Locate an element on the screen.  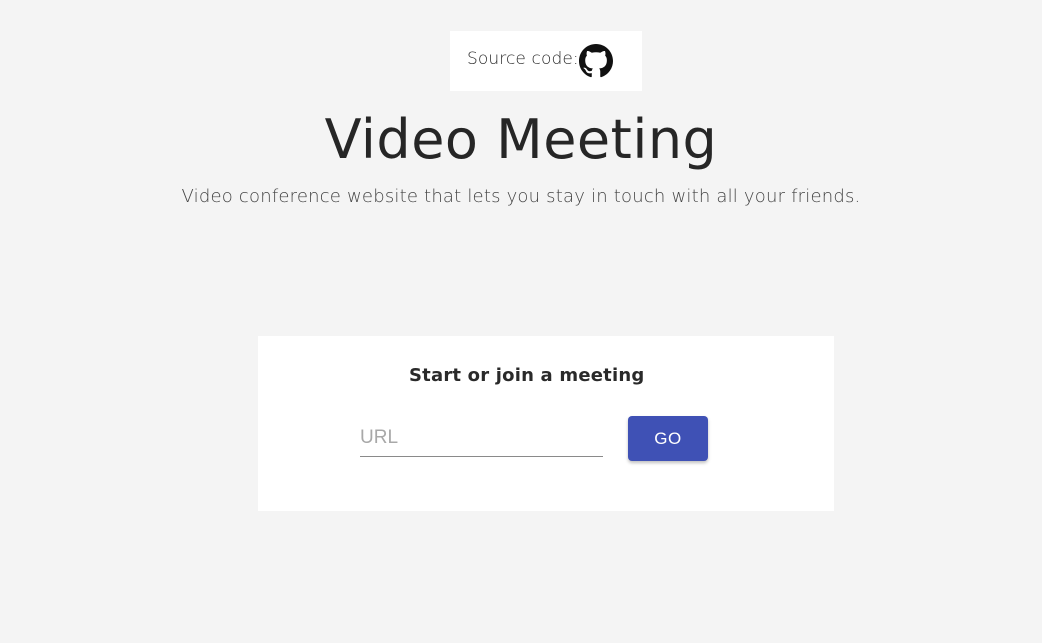
github-icon is located at coordinates (596, 61).